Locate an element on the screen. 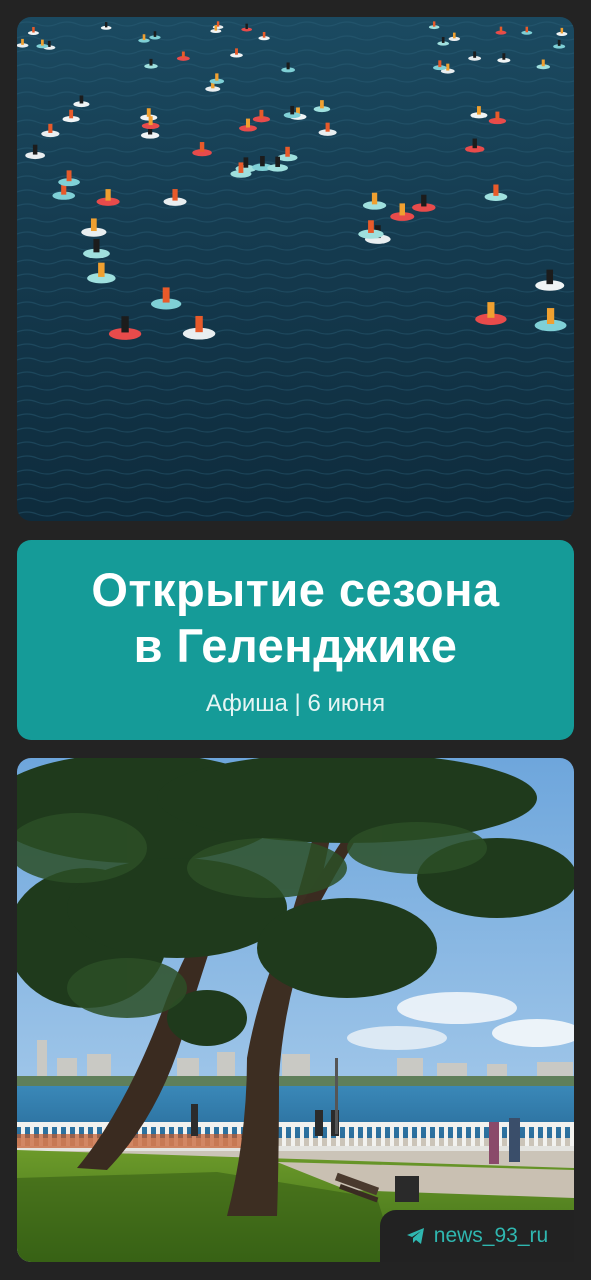  event-subtitle: Афиша | 6 июня is located at coordinates (295, 703).